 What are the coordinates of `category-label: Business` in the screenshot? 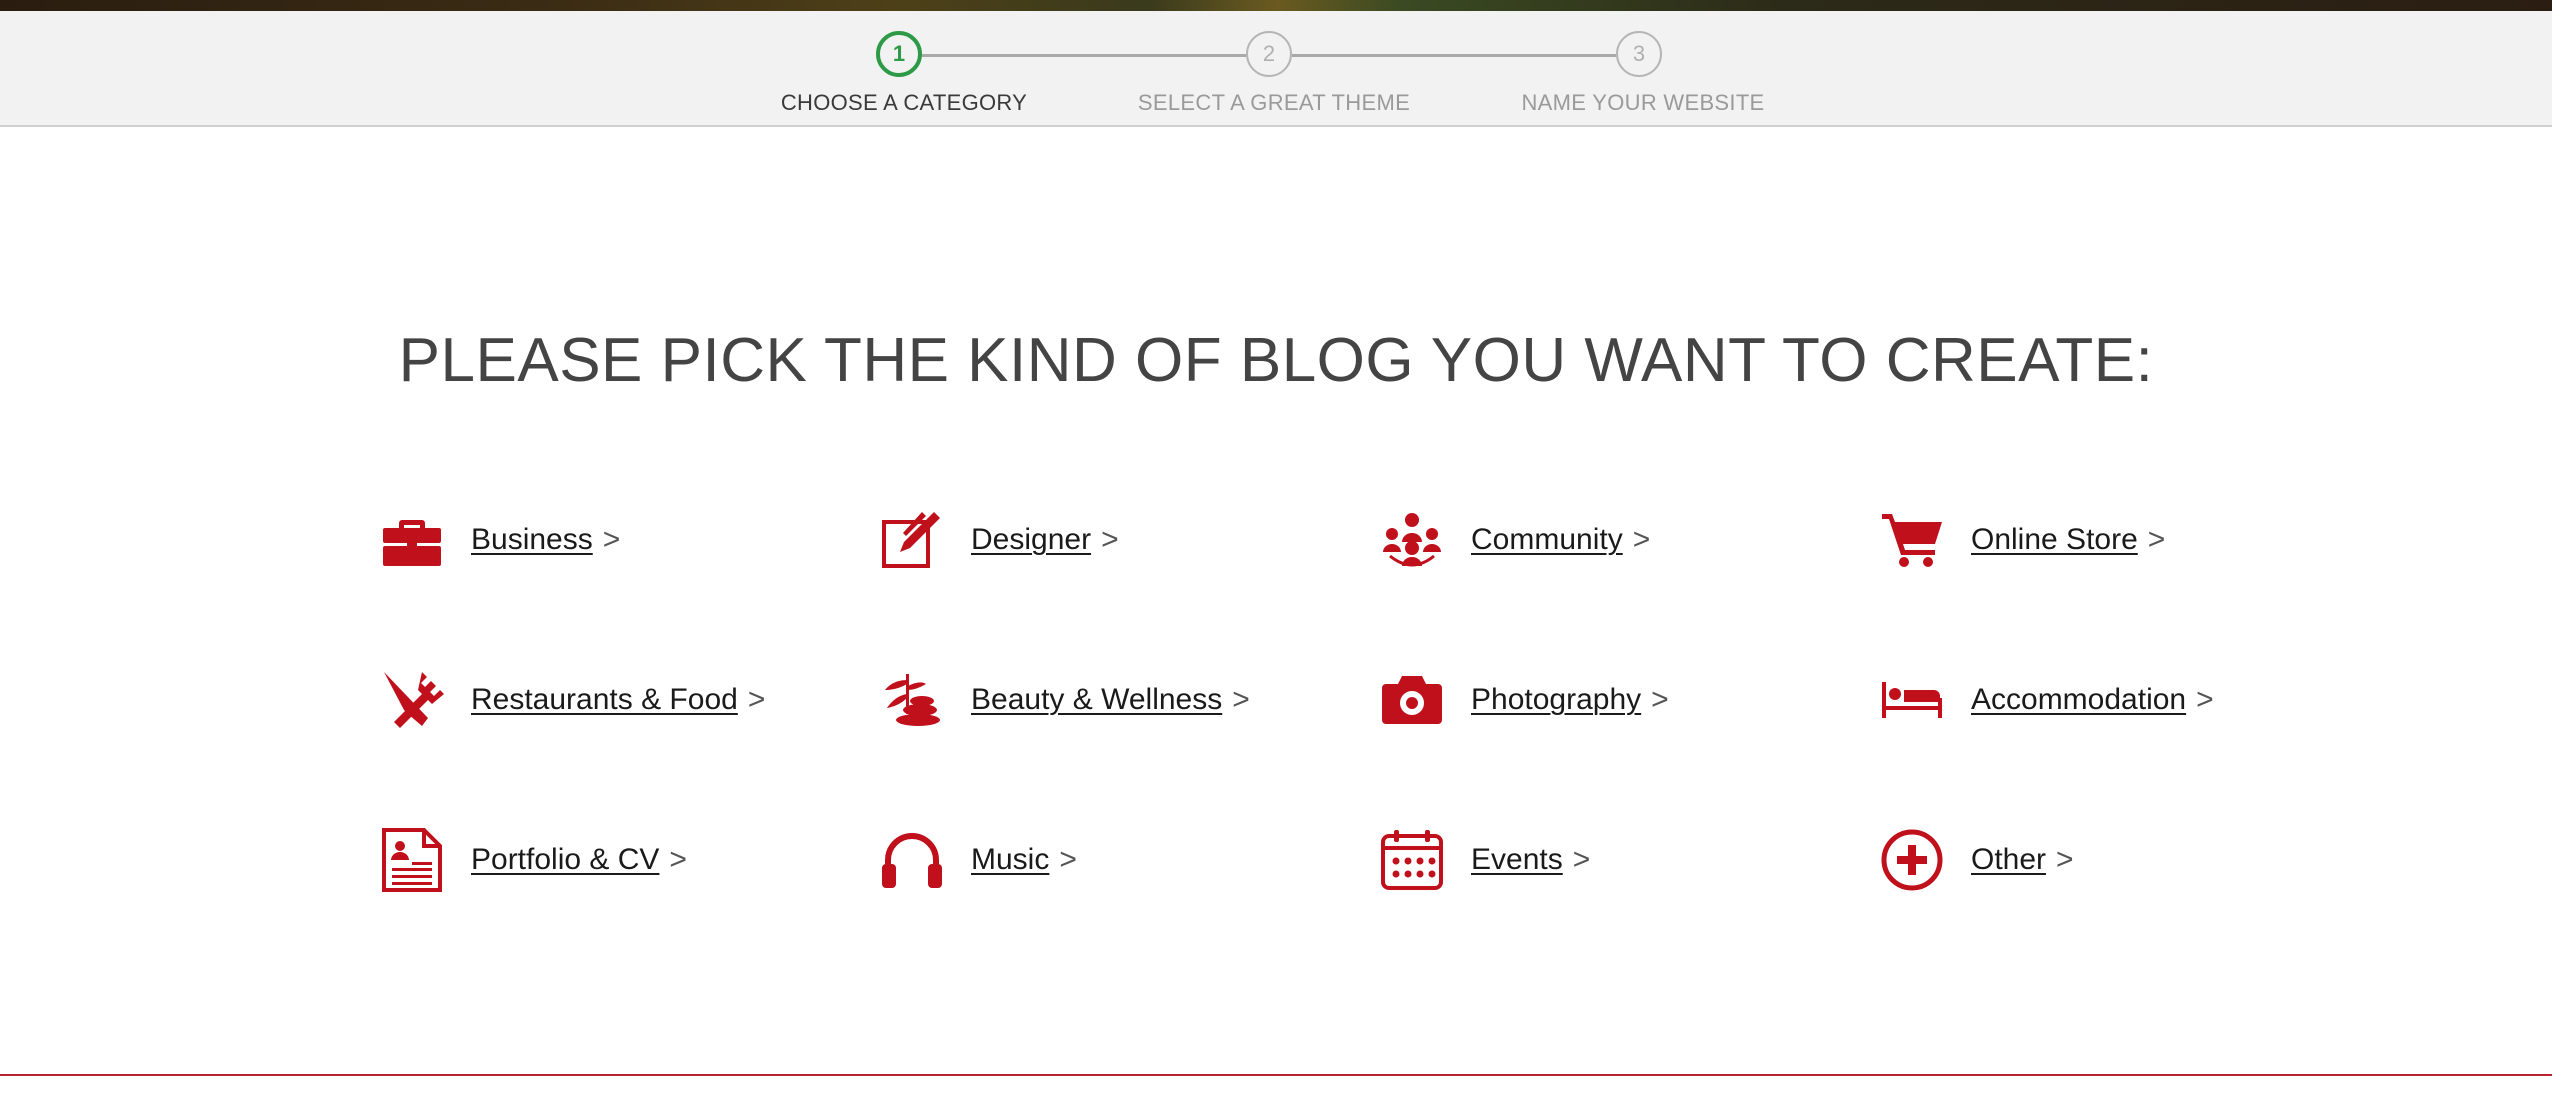 It's located at (532, 539).